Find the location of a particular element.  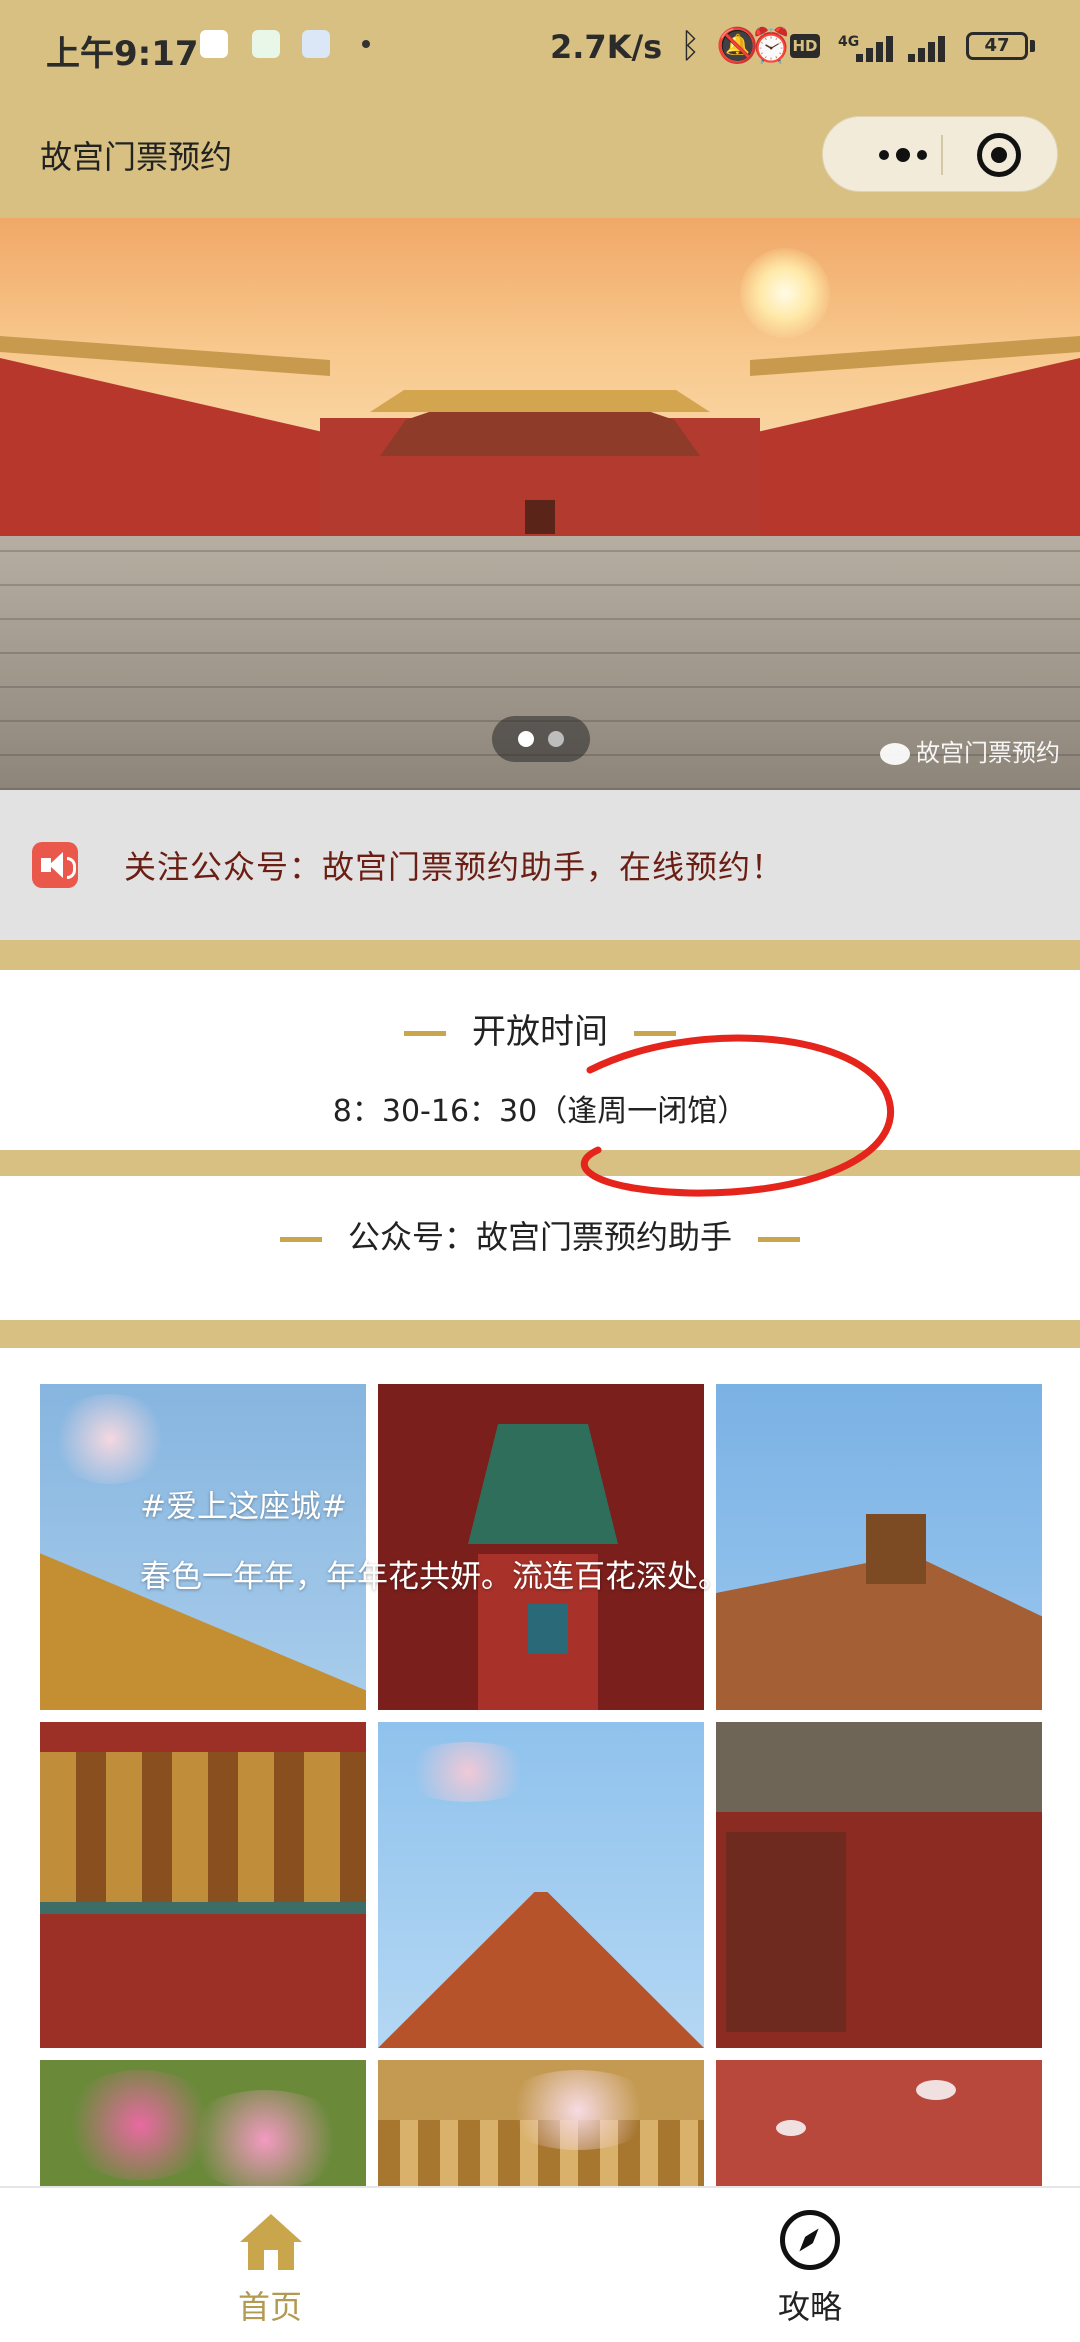

carousel-indicator is located at coordinates (541, 739).